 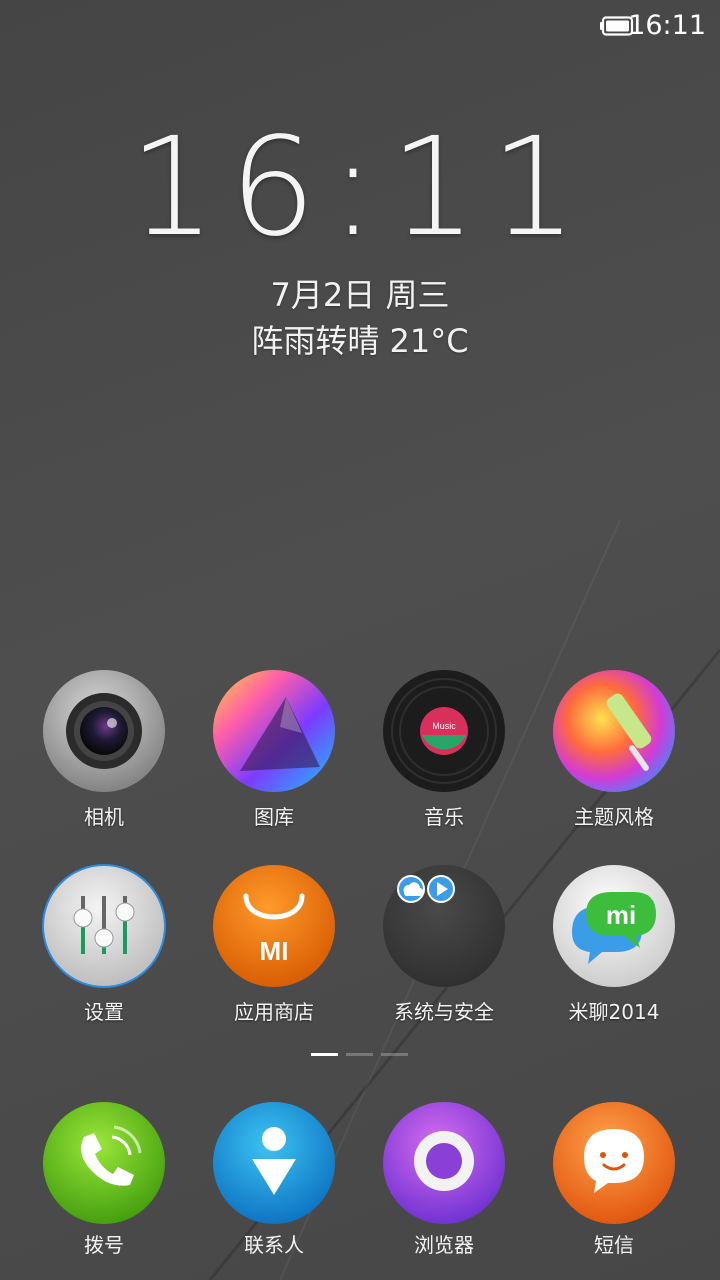 What do you see at coordinates (274, 1012) in the screenshot?
I see `app-label: 应用商店` at bounding box center [274, 1012].